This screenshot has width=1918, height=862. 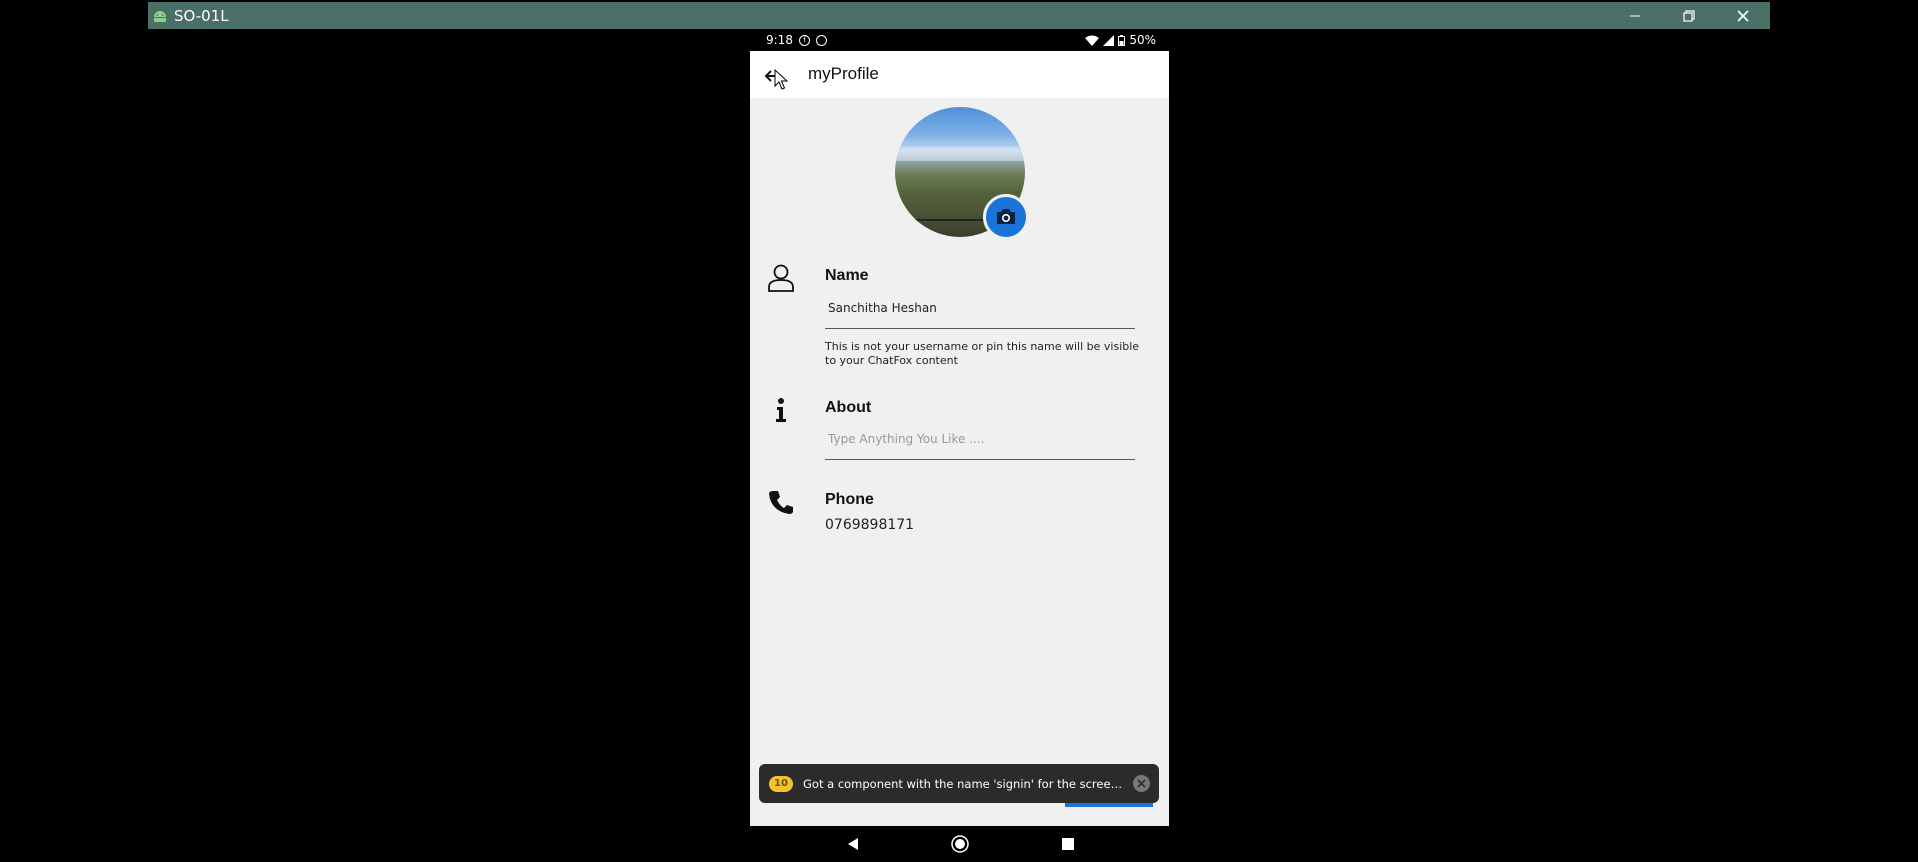 I want to click on window-title: SO-01L, so click(x=201, y=15).